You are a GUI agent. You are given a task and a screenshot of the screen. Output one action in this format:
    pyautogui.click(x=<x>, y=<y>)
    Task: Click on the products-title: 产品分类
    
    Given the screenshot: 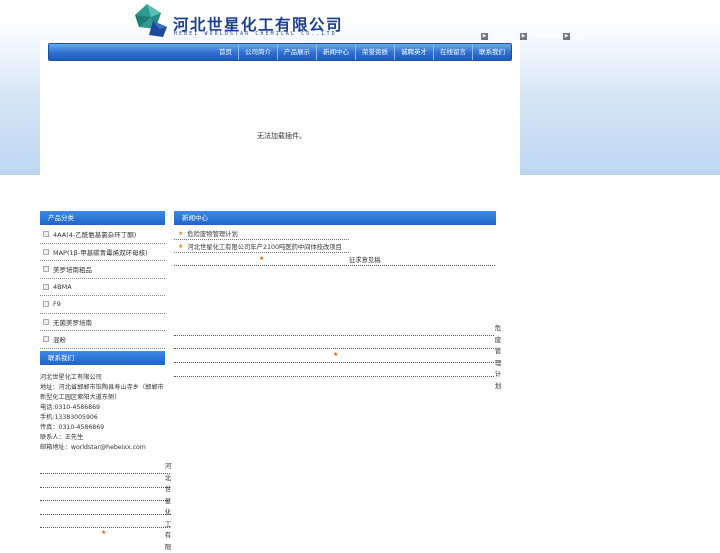 What is the action you would take?
    pyautogui.click(x=102, y=218)
    